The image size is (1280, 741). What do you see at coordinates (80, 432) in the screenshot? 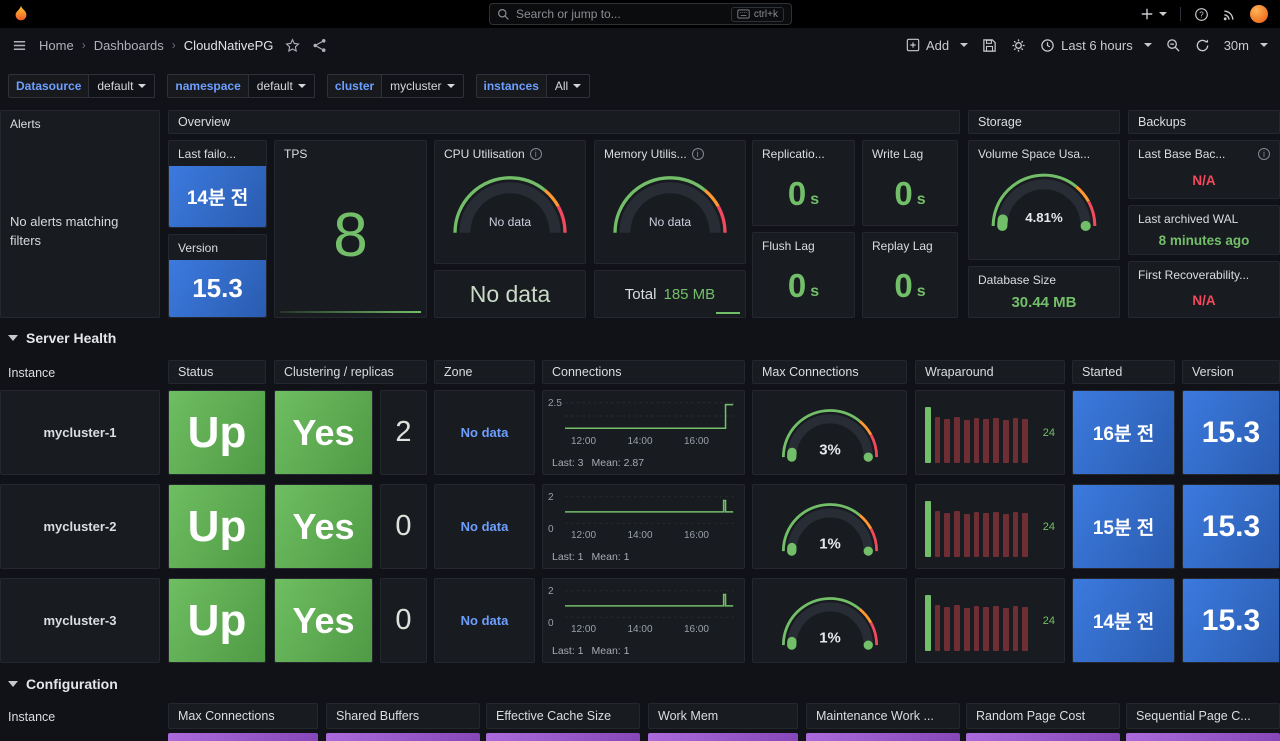
I see `instance-name: mycluster-1` at bounding box center [80, 432].